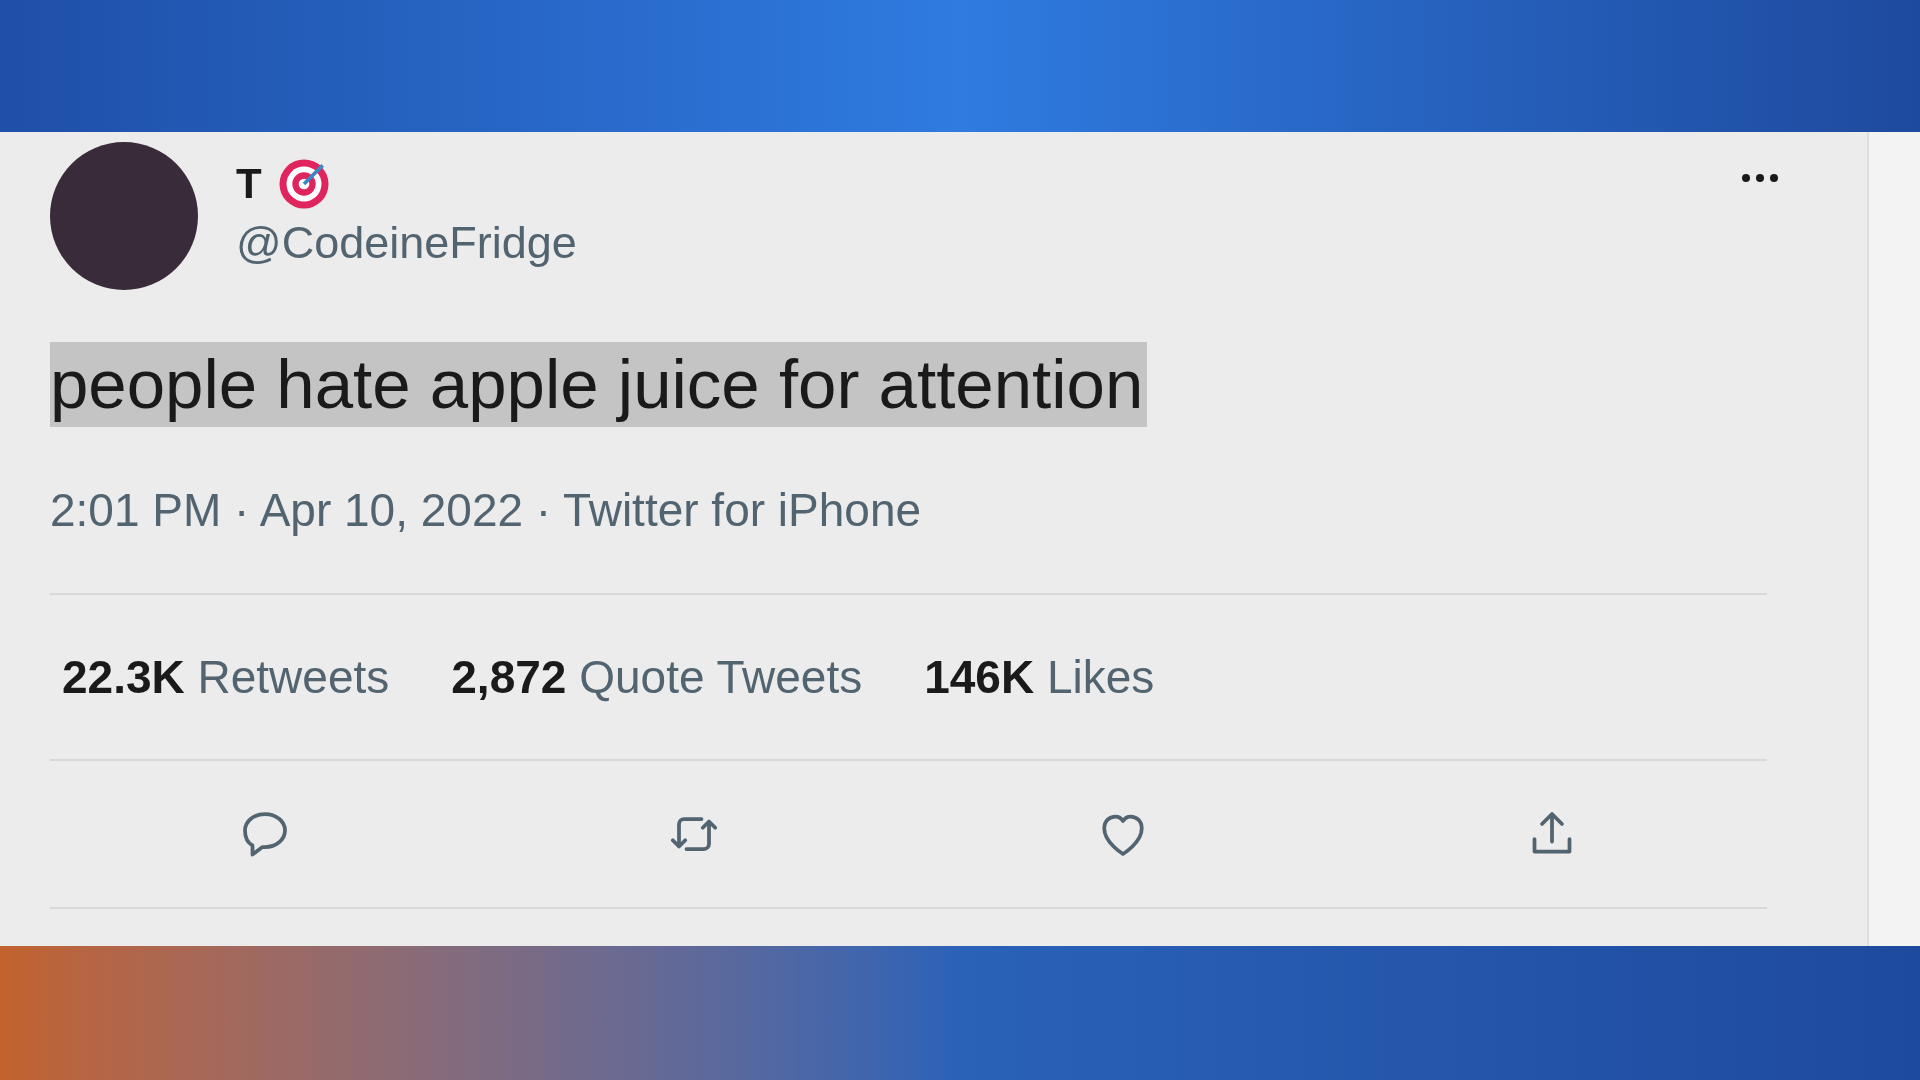 This screenshot has height=1080, width=1920. What do you see at coordinates (226, 677) in the screenshot?
I see `stat-link: 22.3K Retweets` at bounding box center [226, 677].